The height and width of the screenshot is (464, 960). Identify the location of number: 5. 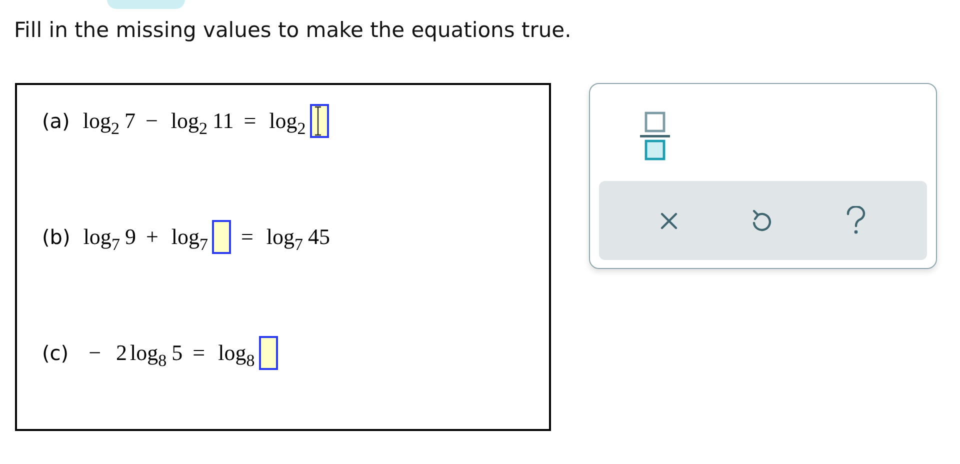
(177, 353).